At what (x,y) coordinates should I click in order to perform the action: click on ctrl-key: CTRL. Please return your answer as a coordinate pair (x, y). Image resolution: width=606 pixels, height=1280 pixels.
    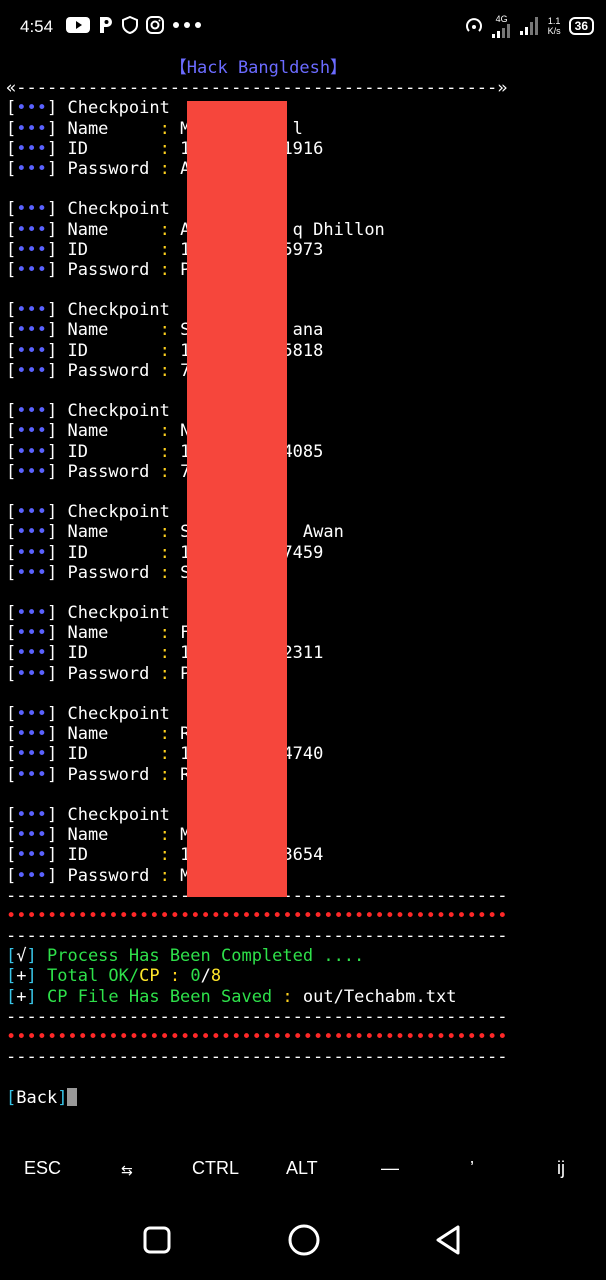
    Looking at the image, I should click on (215, 1168).